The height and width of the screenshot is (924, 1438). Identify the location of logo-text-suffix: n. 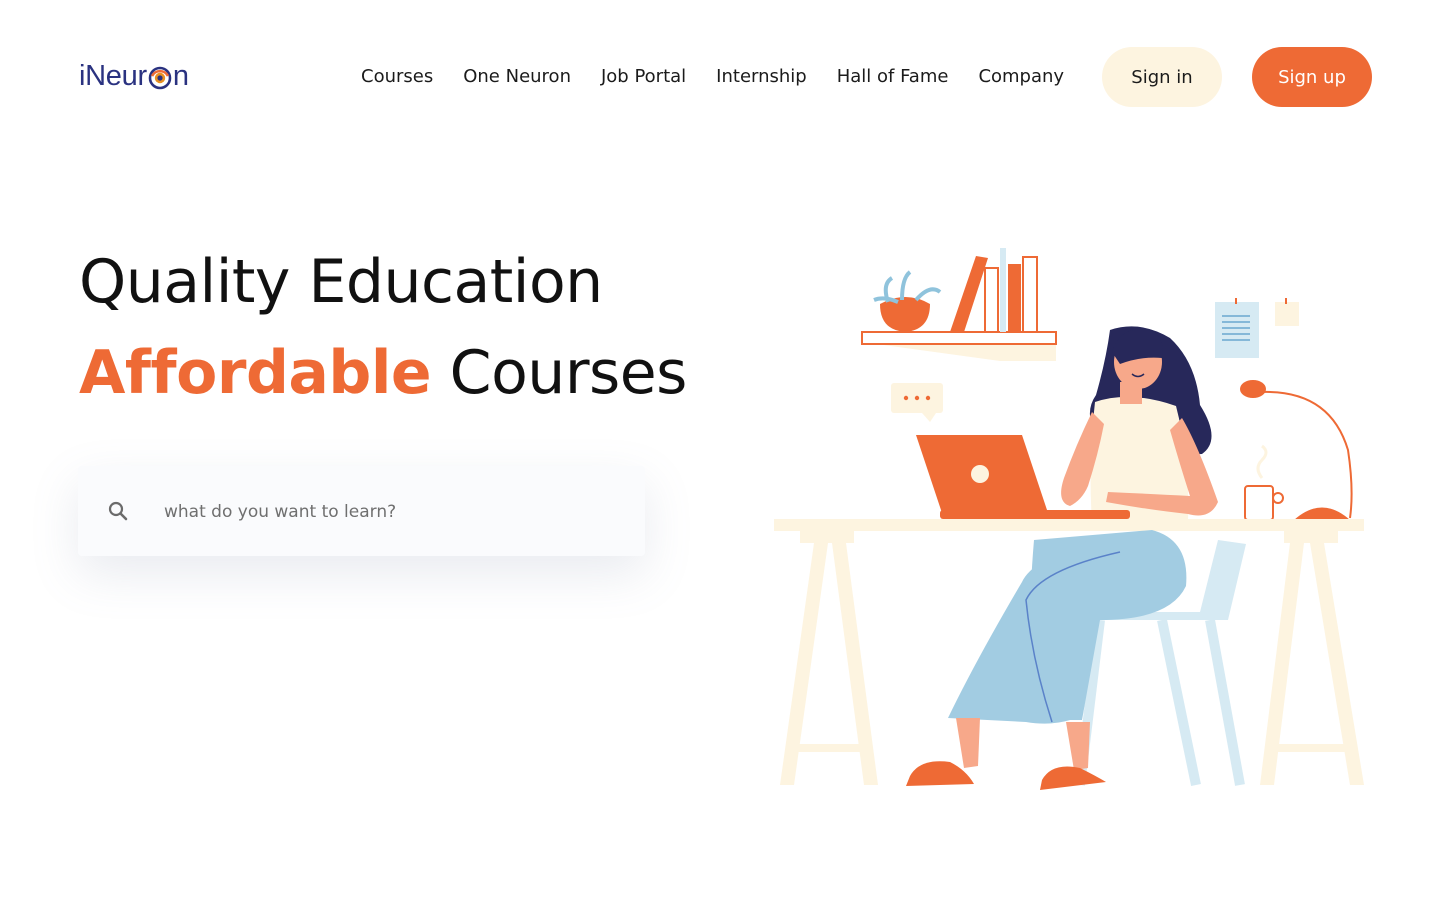
(180, 75).